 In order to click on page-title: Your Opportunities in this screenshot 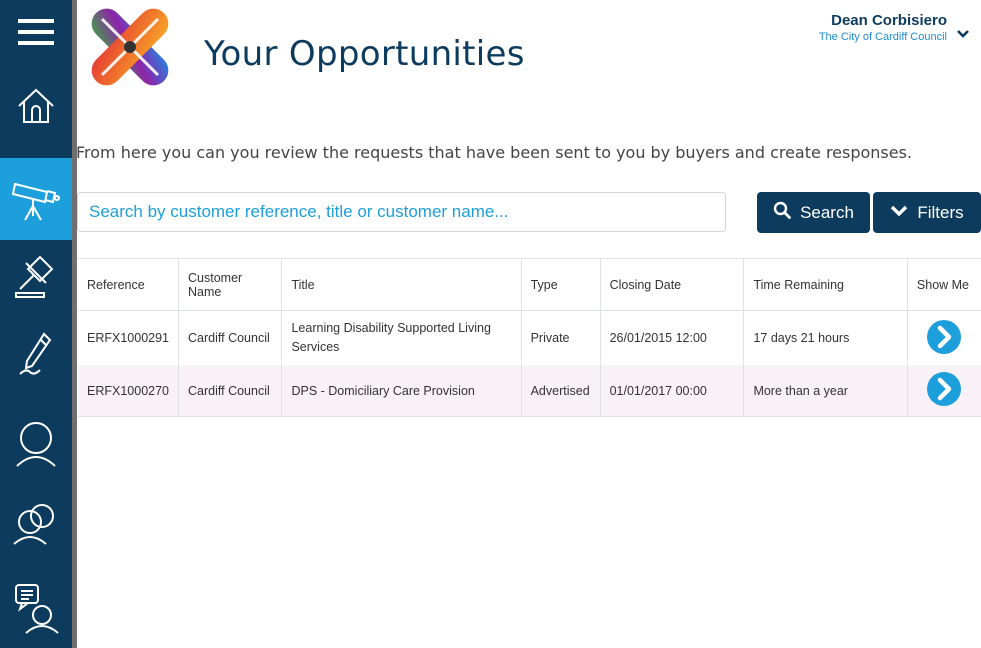, I will do `click(364, 54)`.